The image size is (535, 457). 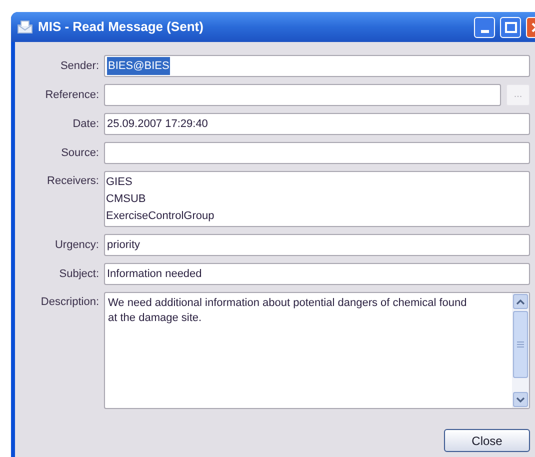 I want to click on scroll-thumb, so click(x=520, y=344).